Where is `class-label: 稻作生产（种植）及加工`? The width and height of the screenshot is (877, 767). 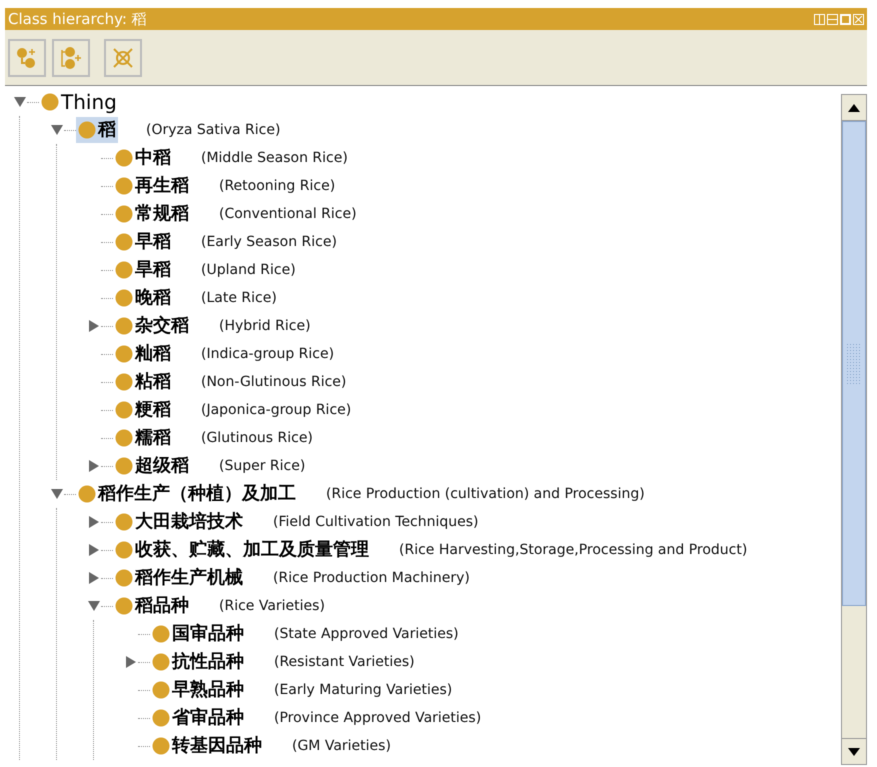
class-label: 稻作生产（种植）及加工 is located at coordinates (197, 494).